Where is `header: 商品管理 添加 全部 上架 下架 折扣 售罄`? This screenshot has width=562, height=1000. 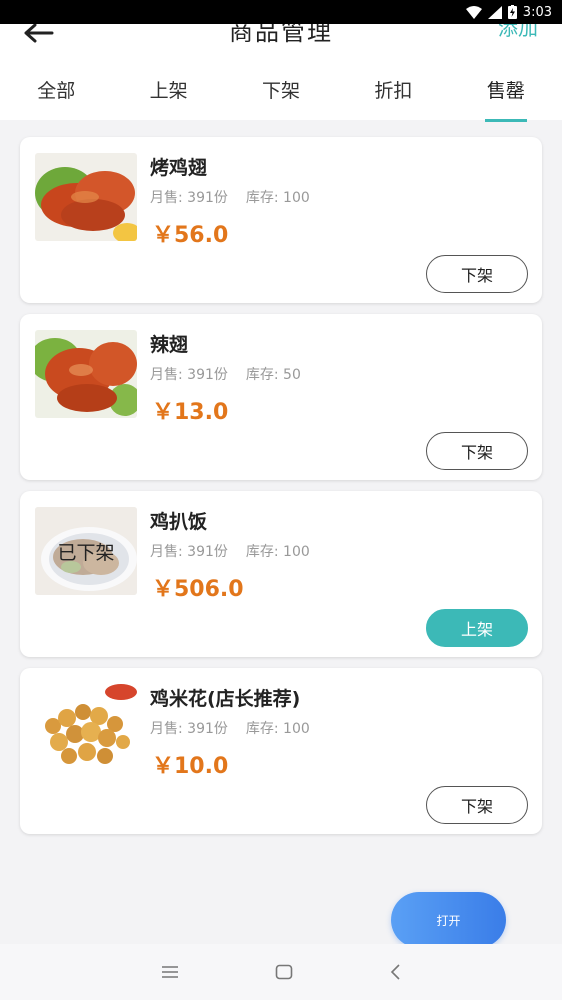 header: 商品管理 添加 全部 上架 下架 折扣 售罄 is located at coordinates (281, 69).